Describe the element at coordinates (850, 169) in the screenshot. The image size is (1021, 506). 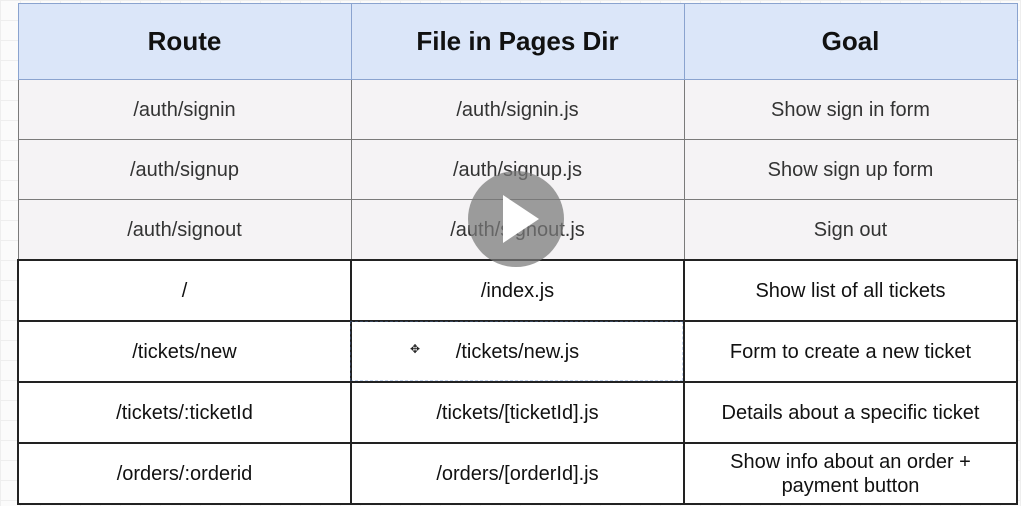
I see `goal-cell: Show sign up form` at that location.